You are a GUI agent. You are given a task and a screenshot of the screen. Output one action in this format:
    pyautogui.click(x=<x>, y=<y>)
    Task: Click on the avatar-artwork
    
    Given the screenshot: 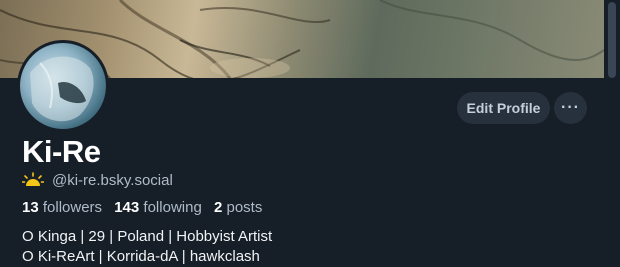 What is the action you would take?
    pyautogui.click(x=62, y=89)
    